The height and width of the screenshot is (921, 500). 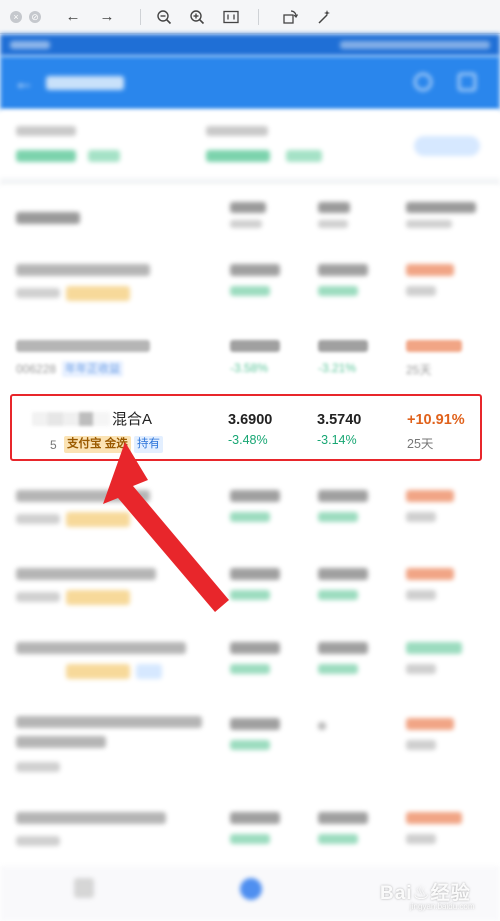 What do you see at coordinates (425, 893) in the screenshot?
I see `watermark-logo: Bai♨经验` at bounding box center [425, 893].